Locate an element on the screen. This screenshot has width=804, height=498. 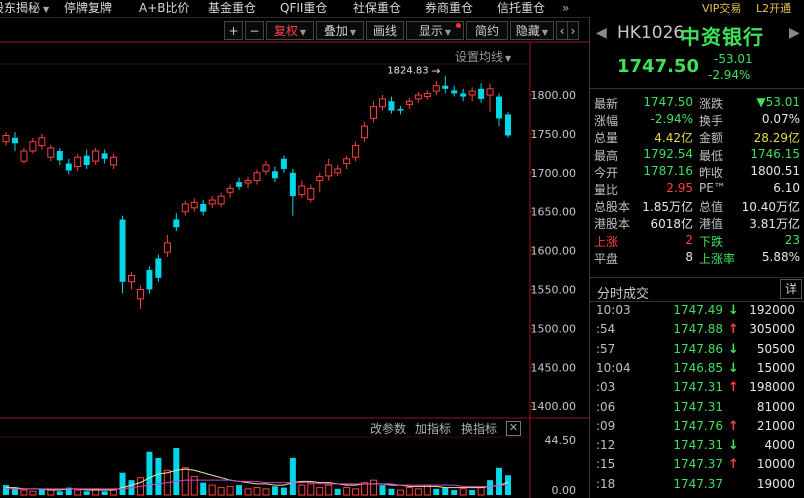
zoom-out-button: − is located at coordinates (254, 30).